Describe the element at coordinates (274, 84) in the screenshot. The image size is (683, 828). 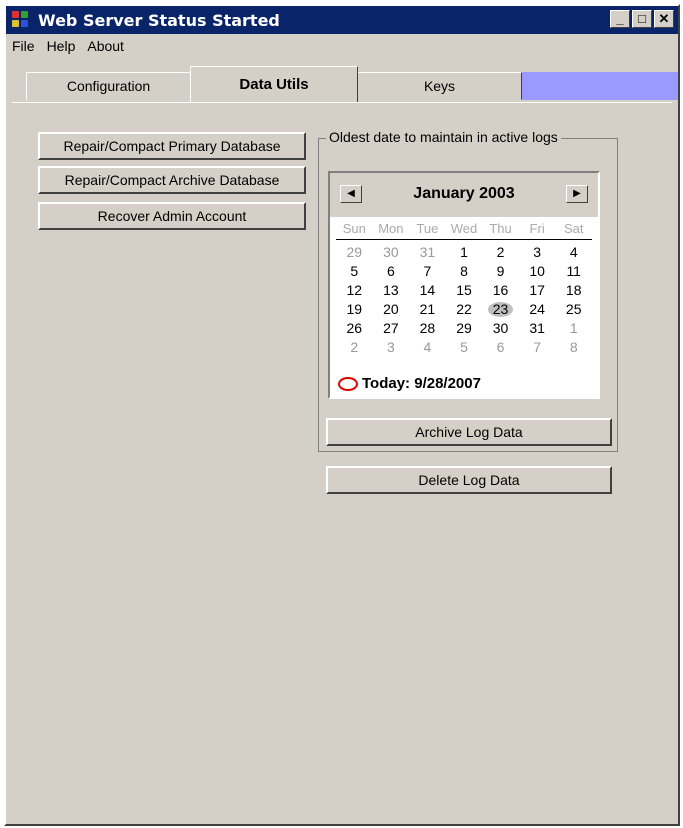
I see `tab-data-utils: Data Utils` at that location.